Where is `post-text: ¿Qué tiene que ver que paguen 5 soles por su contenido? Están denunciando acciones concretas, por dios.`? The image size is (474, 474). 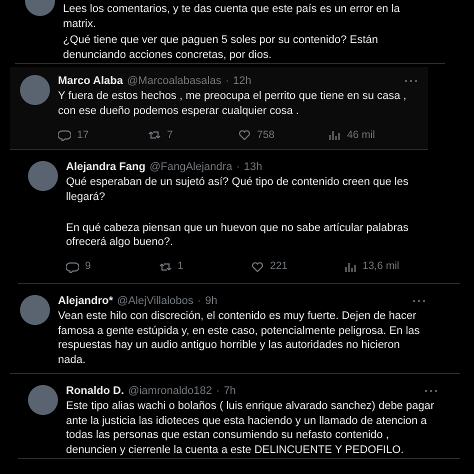
post-text: ¿Qué tiene que ver que paguen 5 soles por su contenido? Están denunciando acciones concretas, por dios. is located at coordinates (221, 47).